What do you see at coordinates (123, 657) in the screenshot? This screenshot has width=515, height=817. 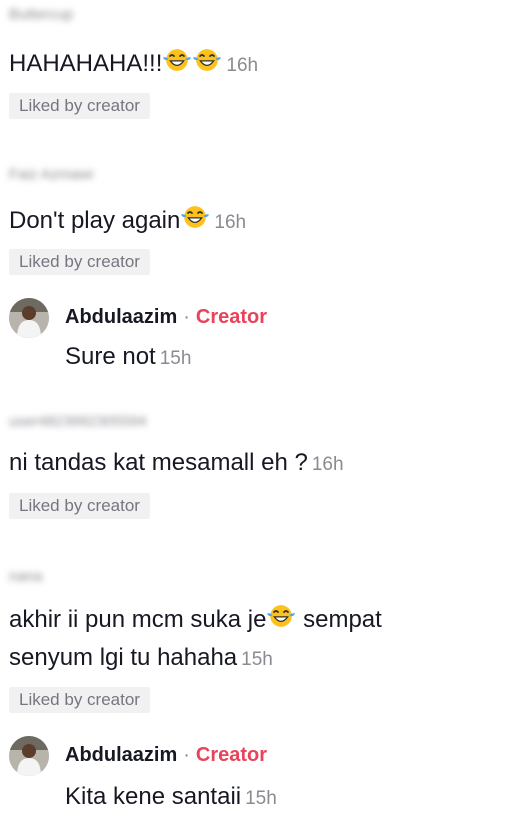 I see `comment-text-body-line2: senyum lgi tu hahaha` at bounding box center [123, 657].